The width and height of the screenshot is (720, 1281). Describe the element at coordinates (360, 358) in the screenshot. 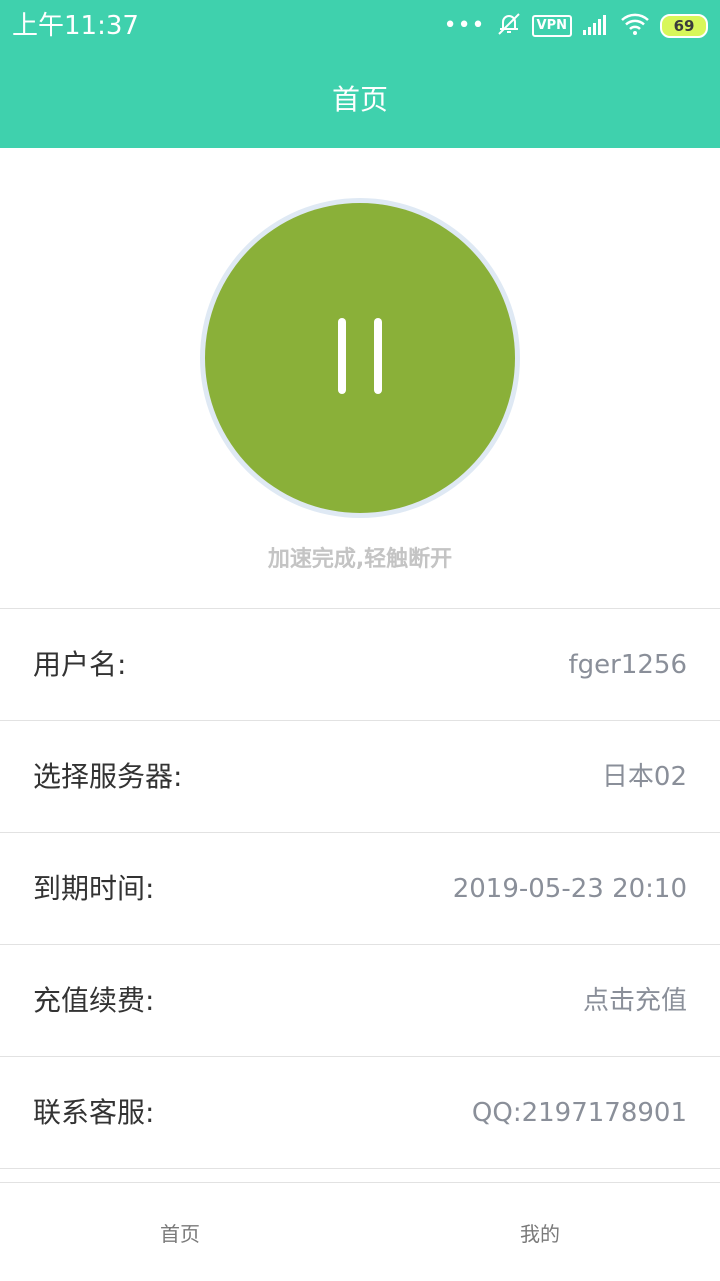

I see `connect-button` at that location.